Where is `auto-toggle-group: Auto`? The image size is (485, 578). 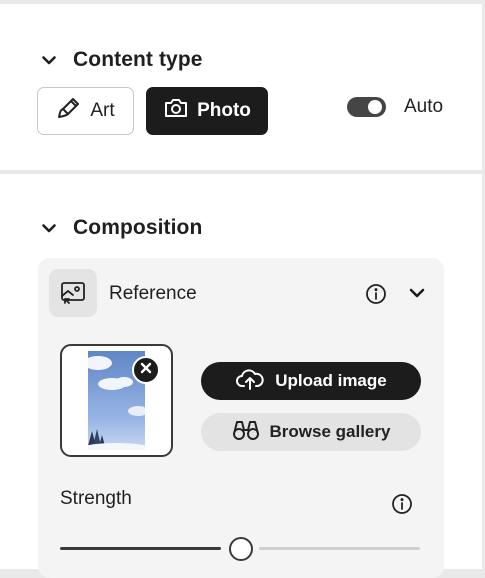 auto-toggle-group: Auto is located at coordinates (395, 107).